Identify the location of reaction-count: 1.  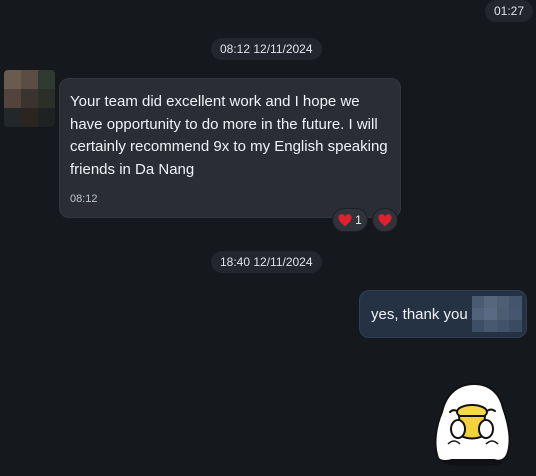
(358, 220).